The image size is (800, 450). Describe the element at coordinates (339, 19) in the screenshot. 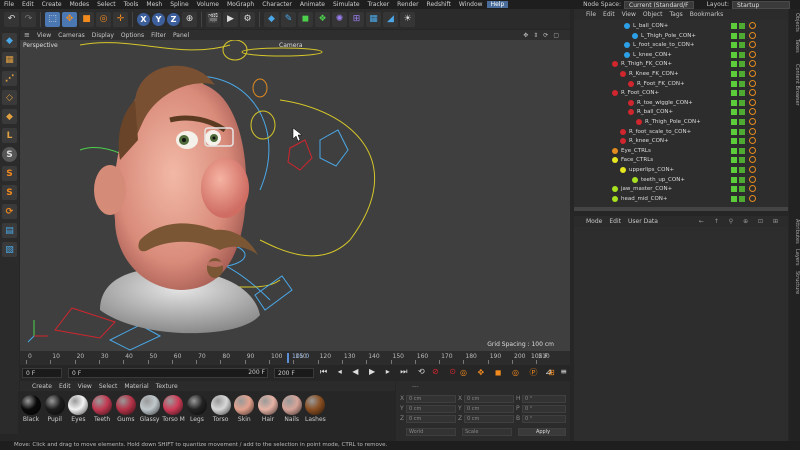

I see `bend-deformer-icon: ✺` at that location.